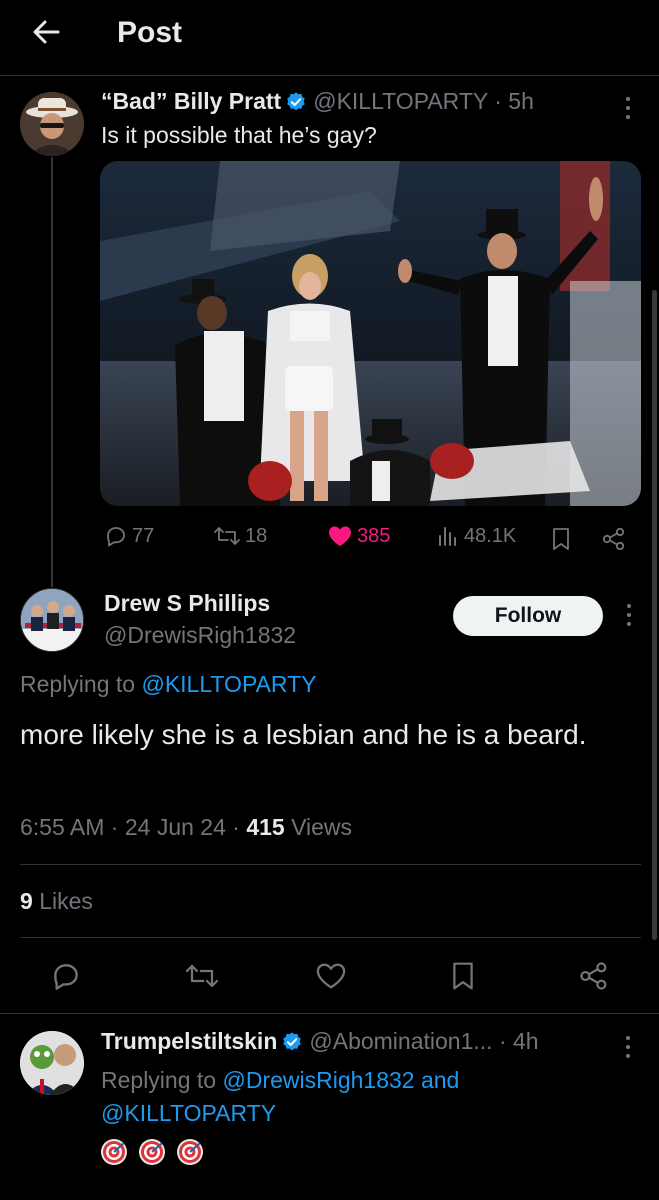  Describe the element at coordinates (521, 101) in the screenshot. I see `post-time: 5h` at that location.